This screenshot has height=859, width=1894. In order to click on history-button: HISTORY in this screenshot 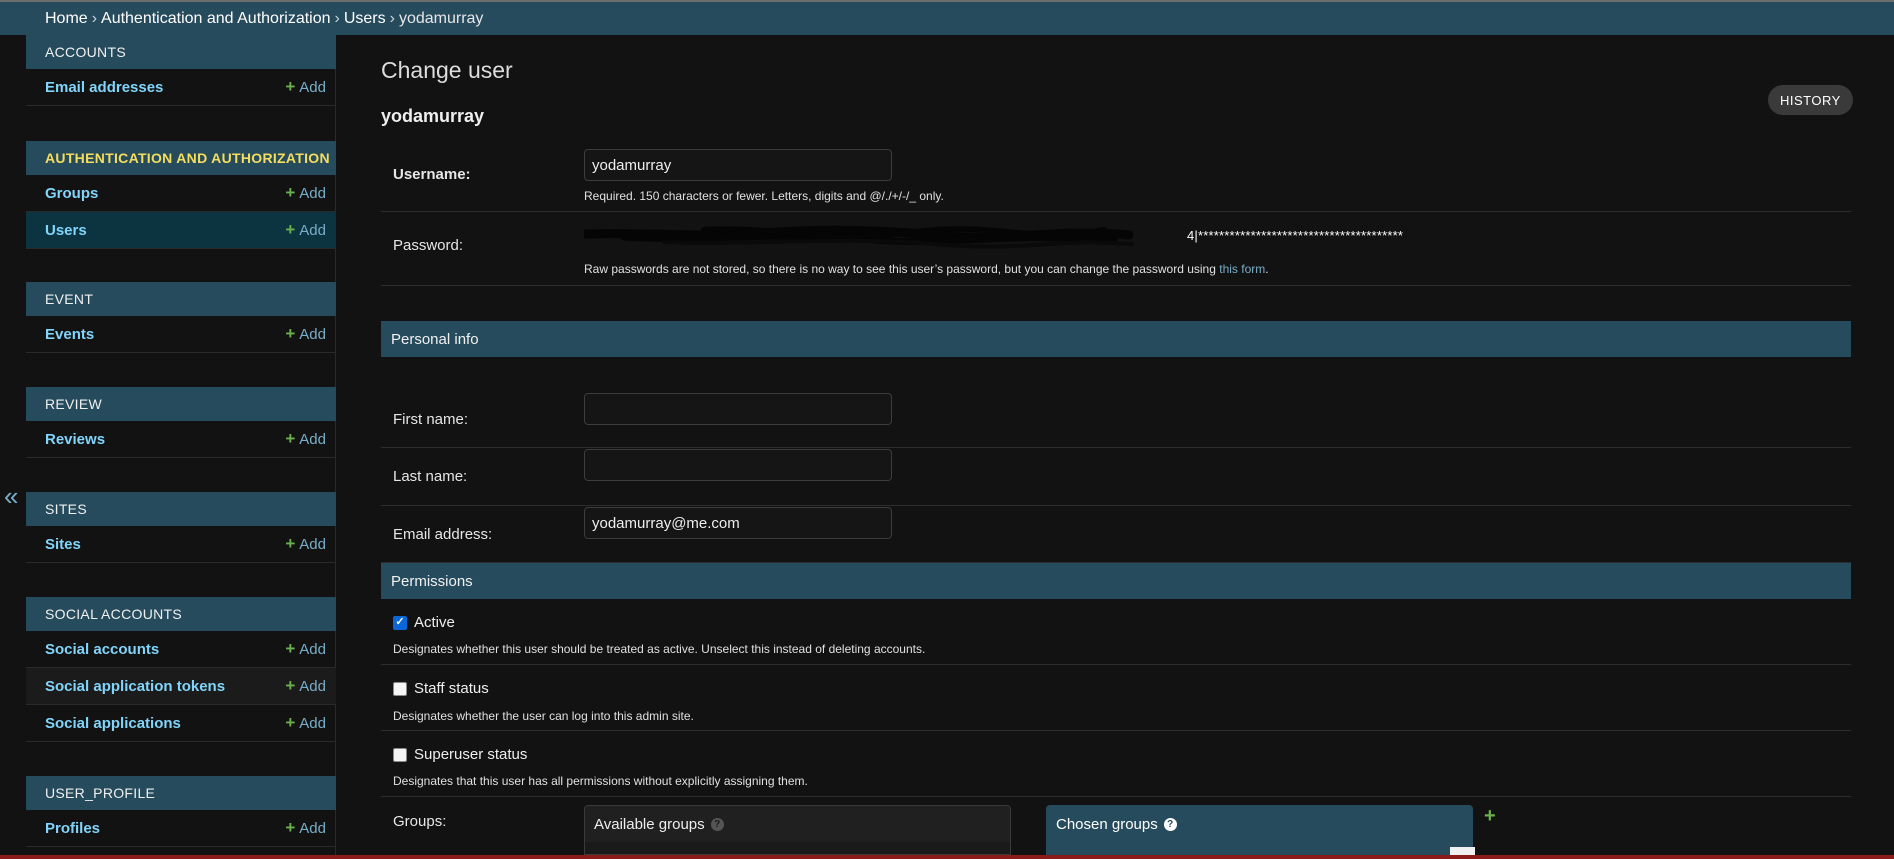, I will do `click(1810, 100)`.